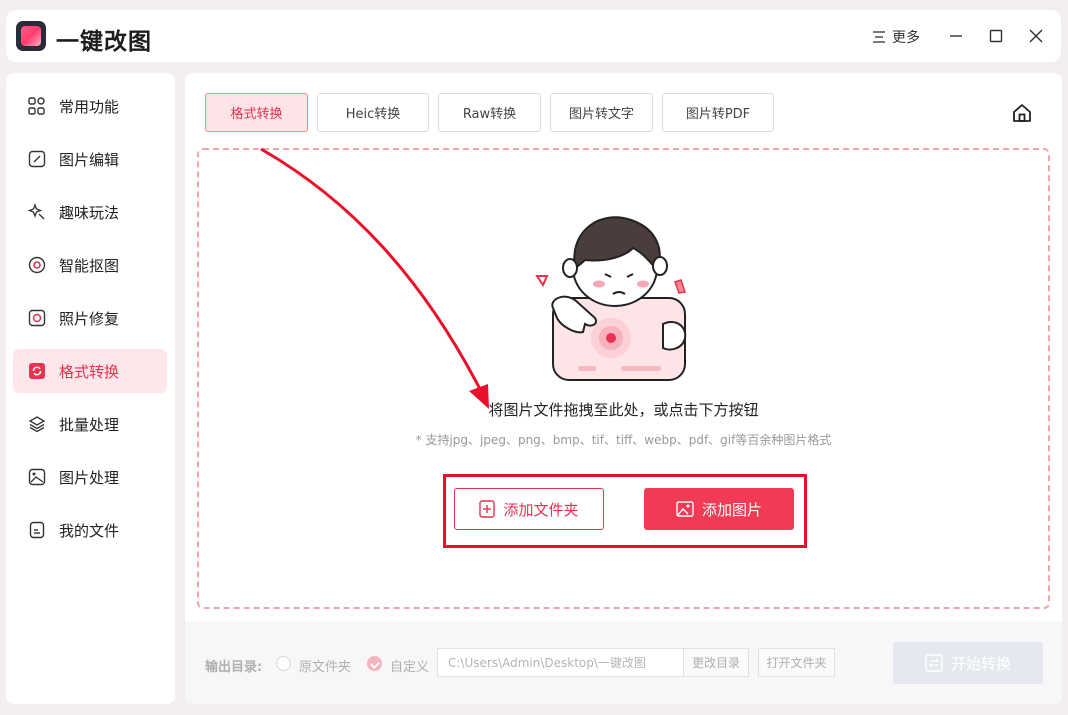 The height and width of the screenshot is (715, 1068). Describe the element at coordinates (533, 36) in the screenshot. I see `title-bar: 一键改图 更多` at that location.